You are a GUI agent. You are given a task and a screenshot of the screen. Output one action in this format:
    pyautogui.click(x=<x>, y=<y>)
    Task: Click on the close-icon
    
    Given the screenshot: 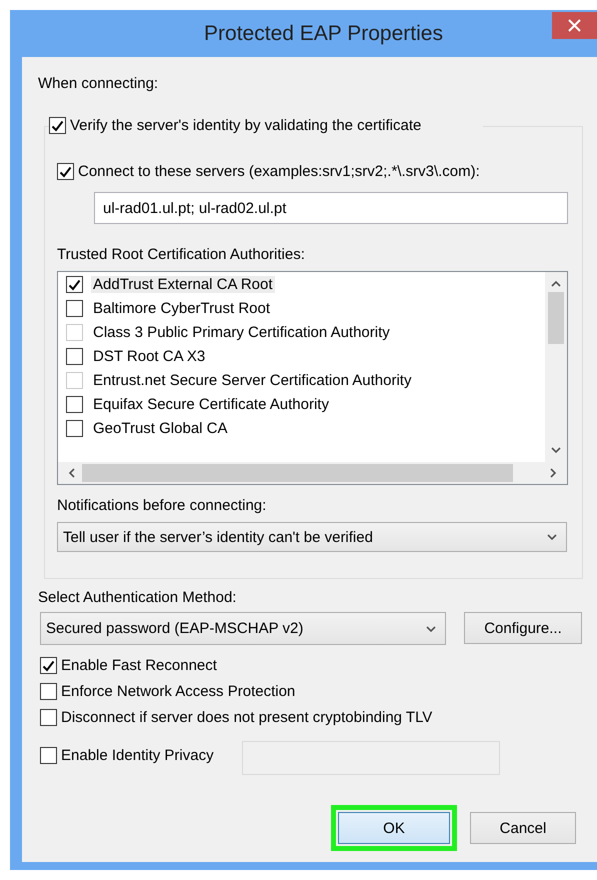 What is the action you would take?
    pyautogui.click(x=574, y=25)
    